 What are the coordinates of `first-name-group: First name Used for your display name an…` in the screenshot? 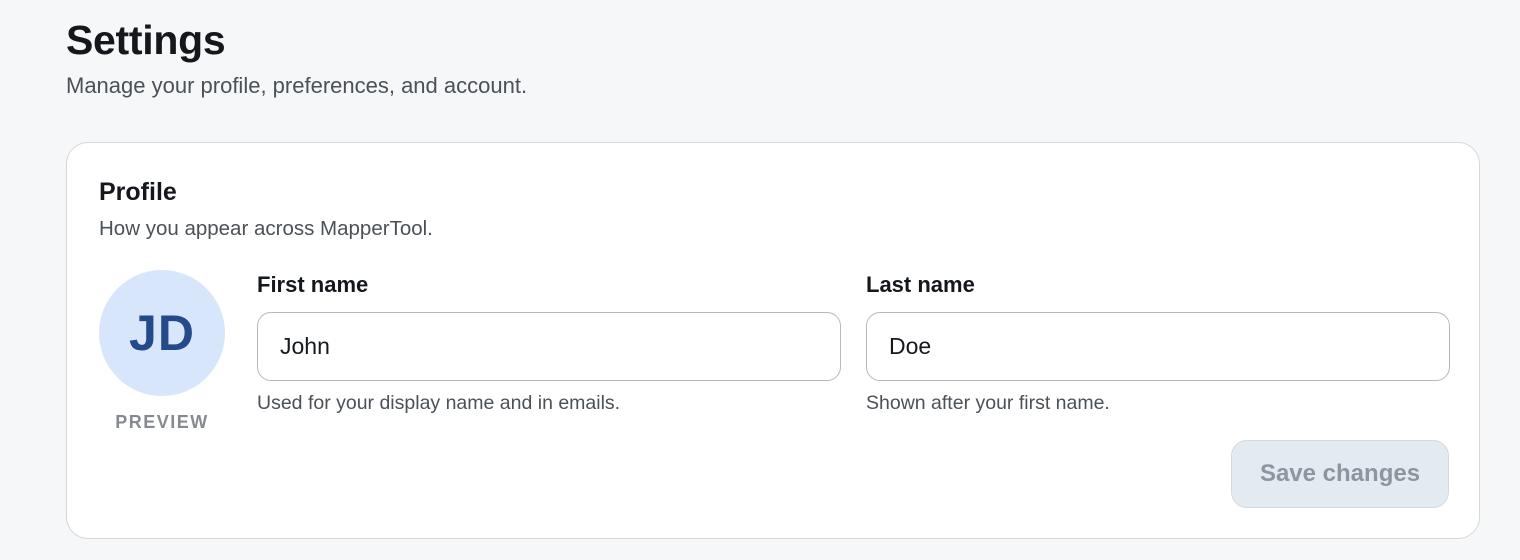 It's located at (549, 343).